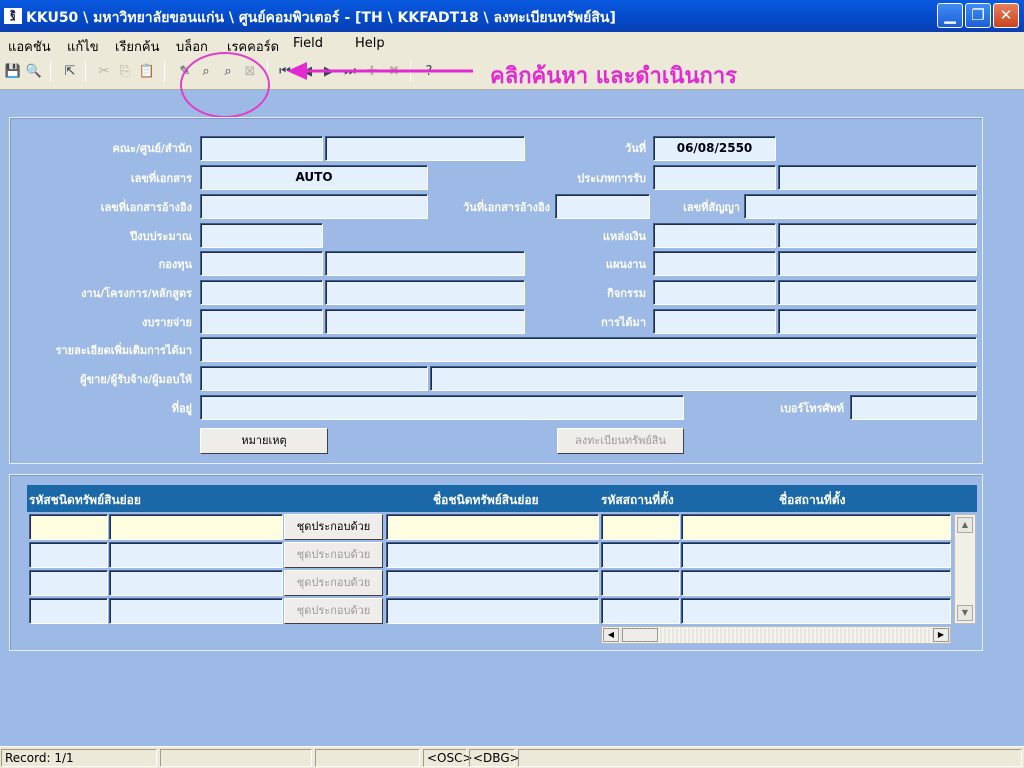 The width and height of the screenshot is (1024, 768). I want to click on ref-doc-no-field, so click(314, 206).